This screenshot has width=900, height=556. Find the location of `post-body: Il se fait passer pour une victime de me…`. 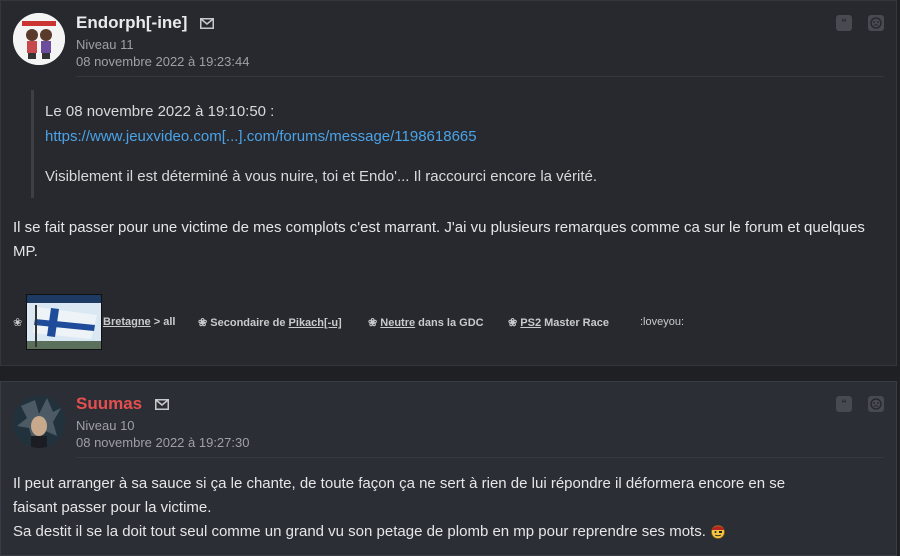

post-body: Il se fait passer pour une victime de me… is located at coordinates (439, 239).